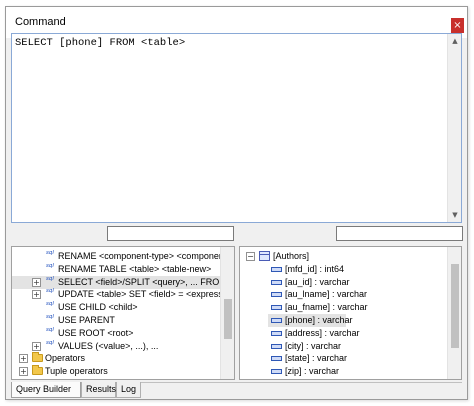 The width and height of the screenshot is (474, 406). I want to click on field-item: [au_fname] : varchar, so click(318, 307).